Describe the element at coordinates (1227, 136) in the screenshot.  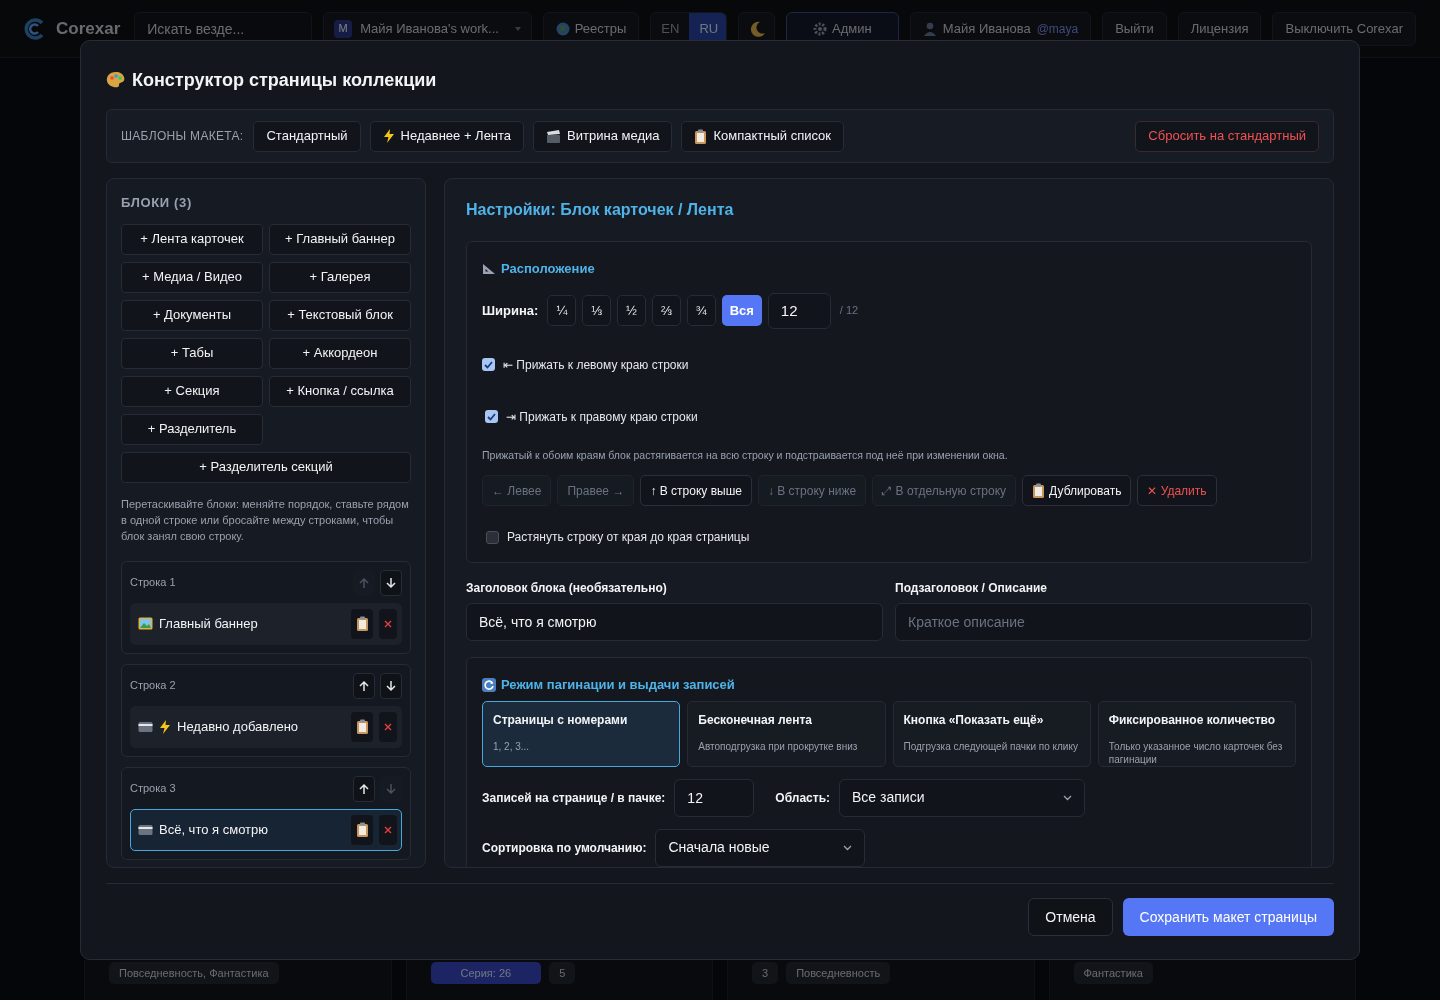
I see `reset-button: Сбросить на стандартный` at that location.